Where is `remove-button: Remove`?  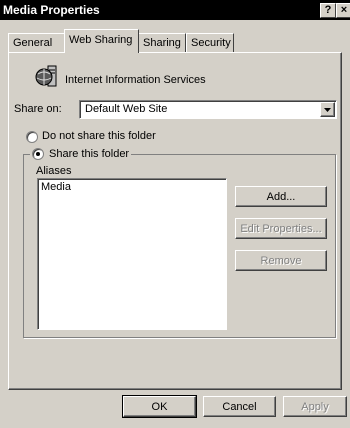
remove-button: Remove is located at coordinates (281, 260).